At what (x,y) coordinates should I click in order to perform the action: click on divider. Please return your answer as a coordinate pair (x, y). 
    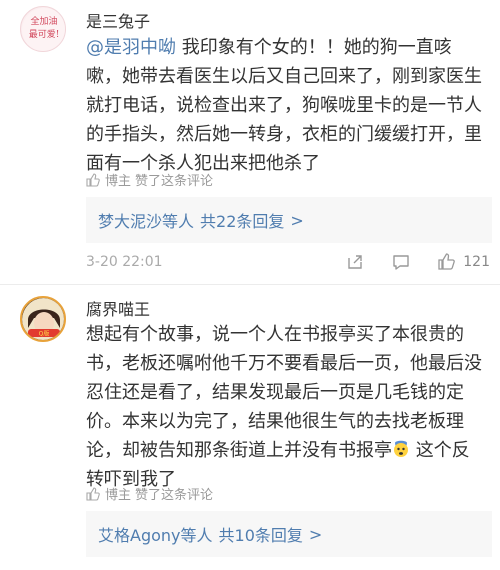
    Looking at the image, I should click on (250, 284).